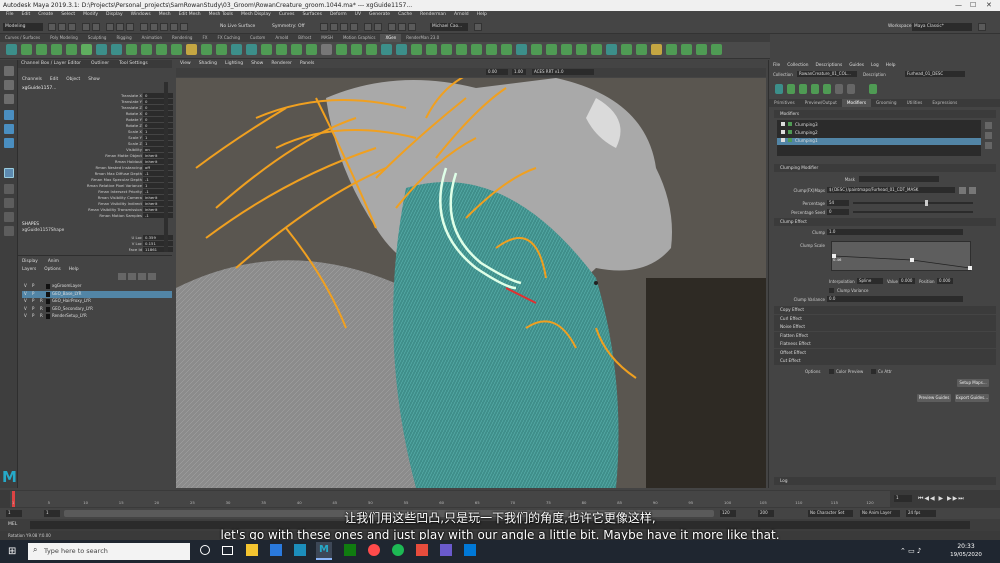 The height and width of the screenshot is (563, 1000). Describe the element at coordinates (875, 65) in the screenshot. I see `xgen-menu-log: Log` at that location.